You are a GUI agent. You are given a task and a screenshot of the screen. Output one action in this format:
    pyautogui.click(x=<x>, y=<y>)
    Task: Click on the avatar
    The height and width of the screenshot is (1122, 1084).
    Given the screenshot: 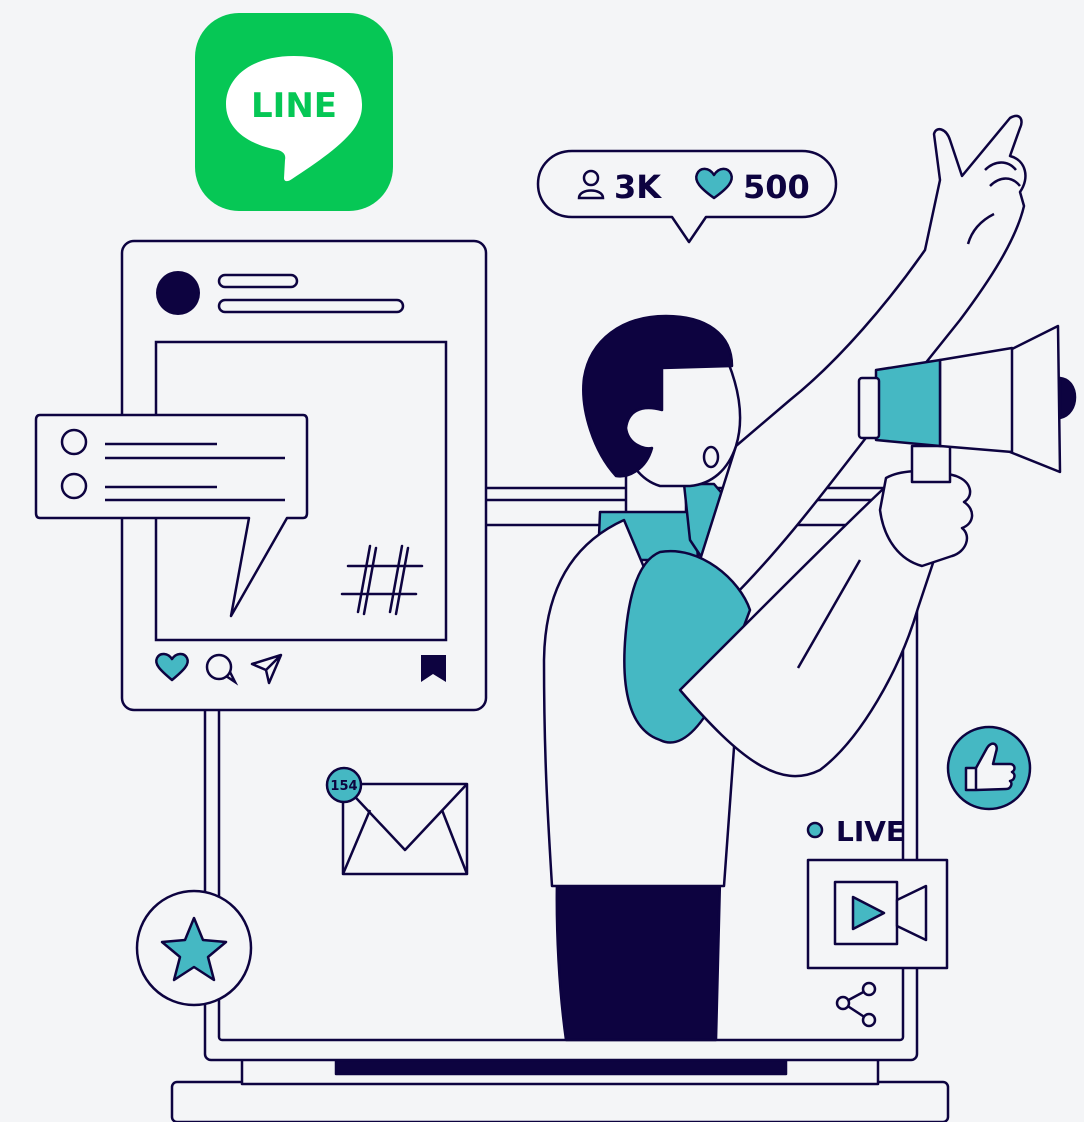 What is the action you would take?
    pyautogui.click(x=178, y=293)
    